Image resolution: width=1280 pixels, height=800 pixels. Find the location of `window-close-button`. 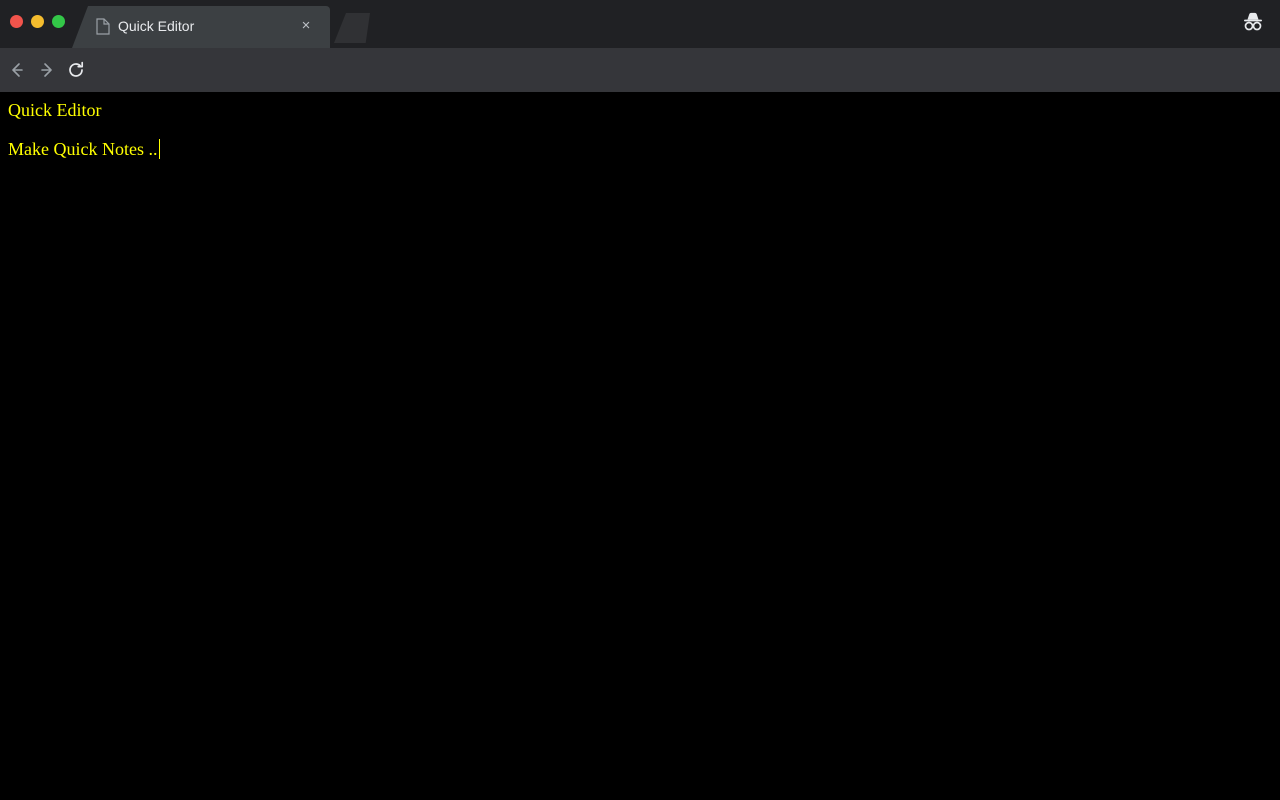

window-close-button is located at coordinates (16, 21).